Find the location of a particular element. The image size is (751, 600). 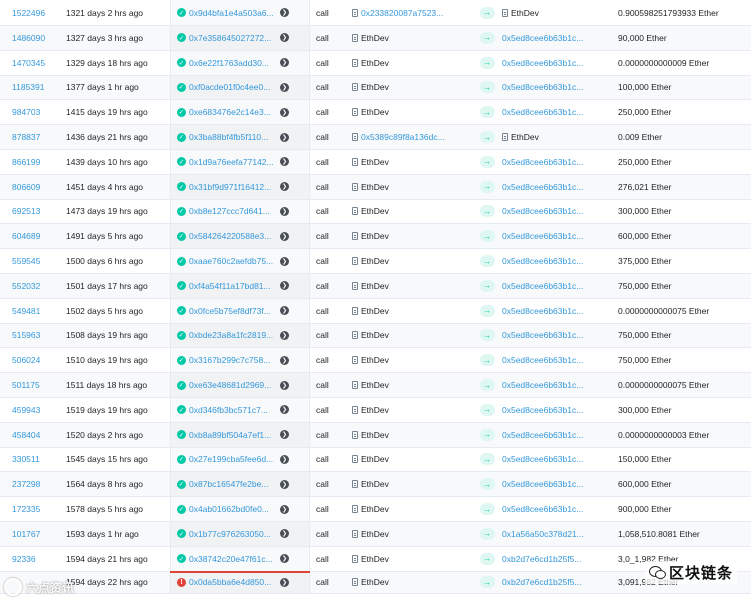

block-number-link: 501175 is located at coordinates (42, 385).